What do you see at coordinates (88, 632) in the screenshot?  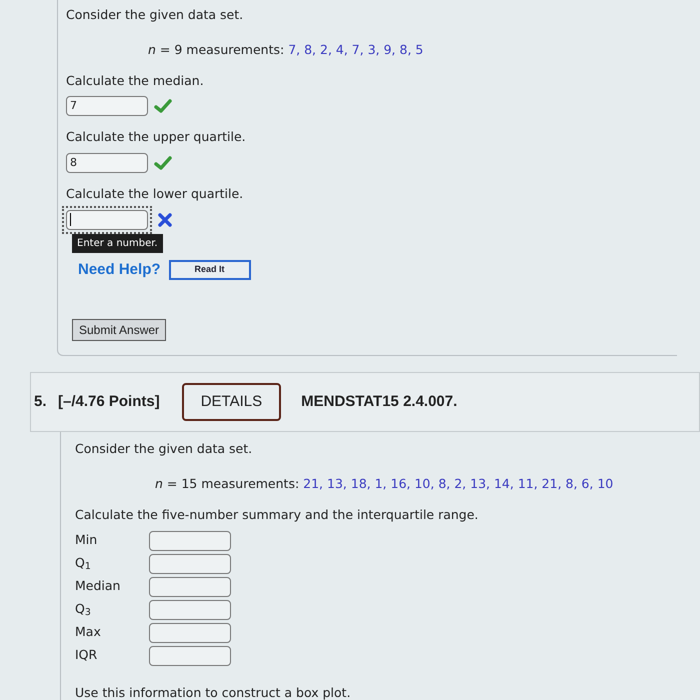 I see `field-label: Max` at bounding box center [88, 632].